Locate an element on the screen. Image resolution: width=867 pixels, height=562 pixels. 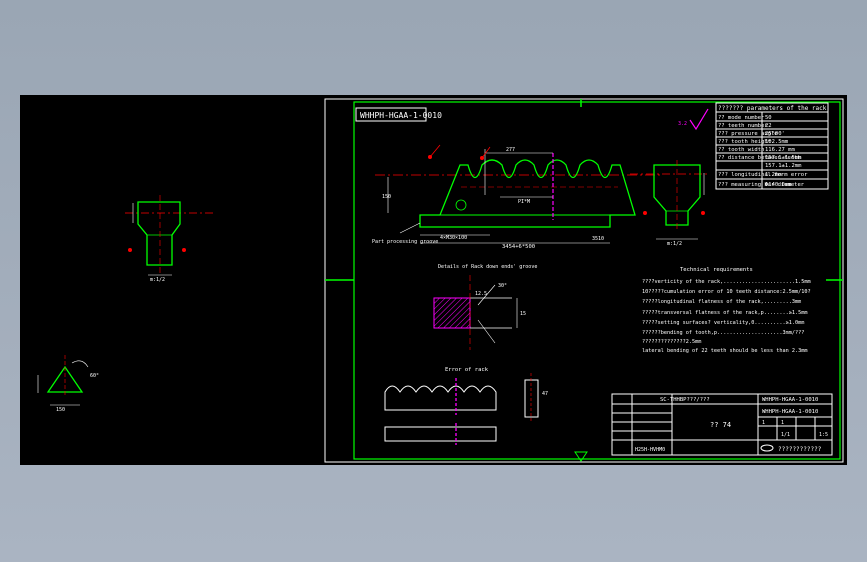
param-label: ?? mode number is located at coordinates (741, 118).